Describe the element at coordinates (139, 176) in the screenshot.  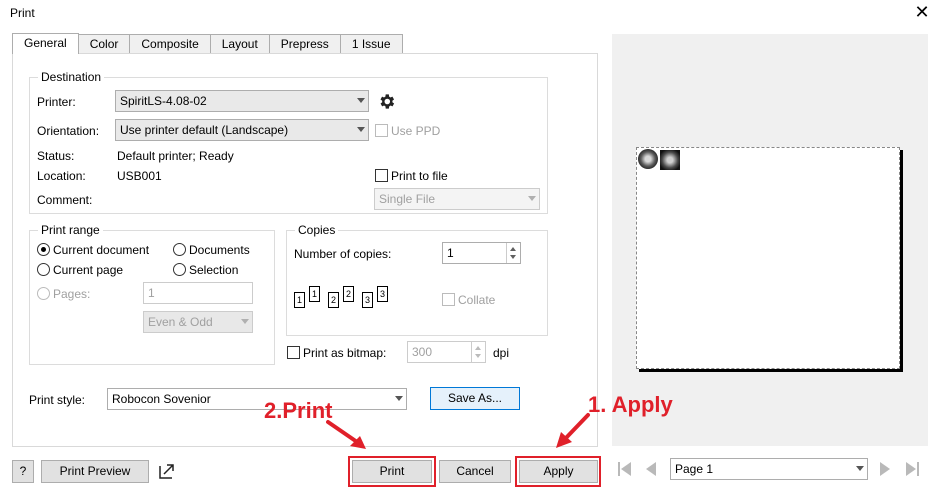
I see `location-value: USB001` at that location.